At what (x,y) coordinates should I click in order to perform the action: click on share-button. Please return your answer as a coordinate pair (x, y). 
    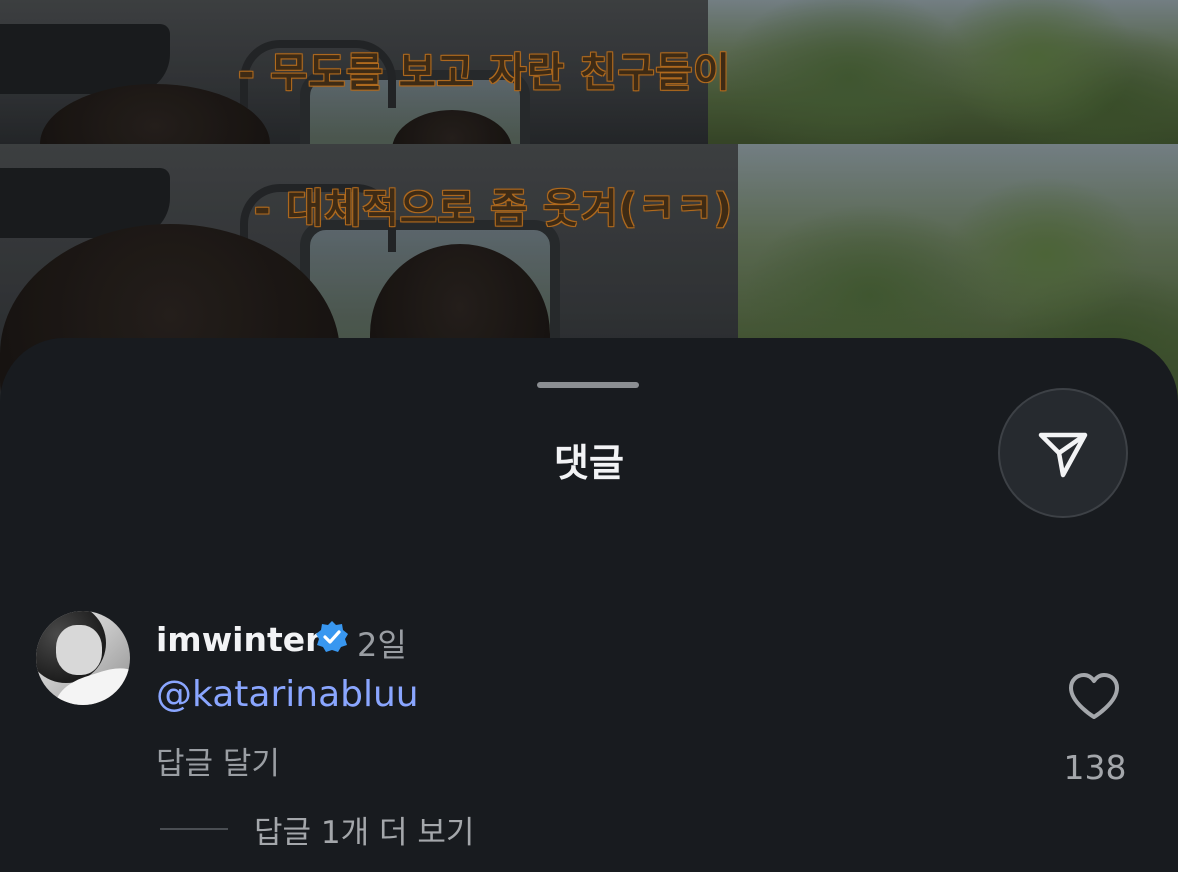
    Looking at the image, I should click on (1063, 453).